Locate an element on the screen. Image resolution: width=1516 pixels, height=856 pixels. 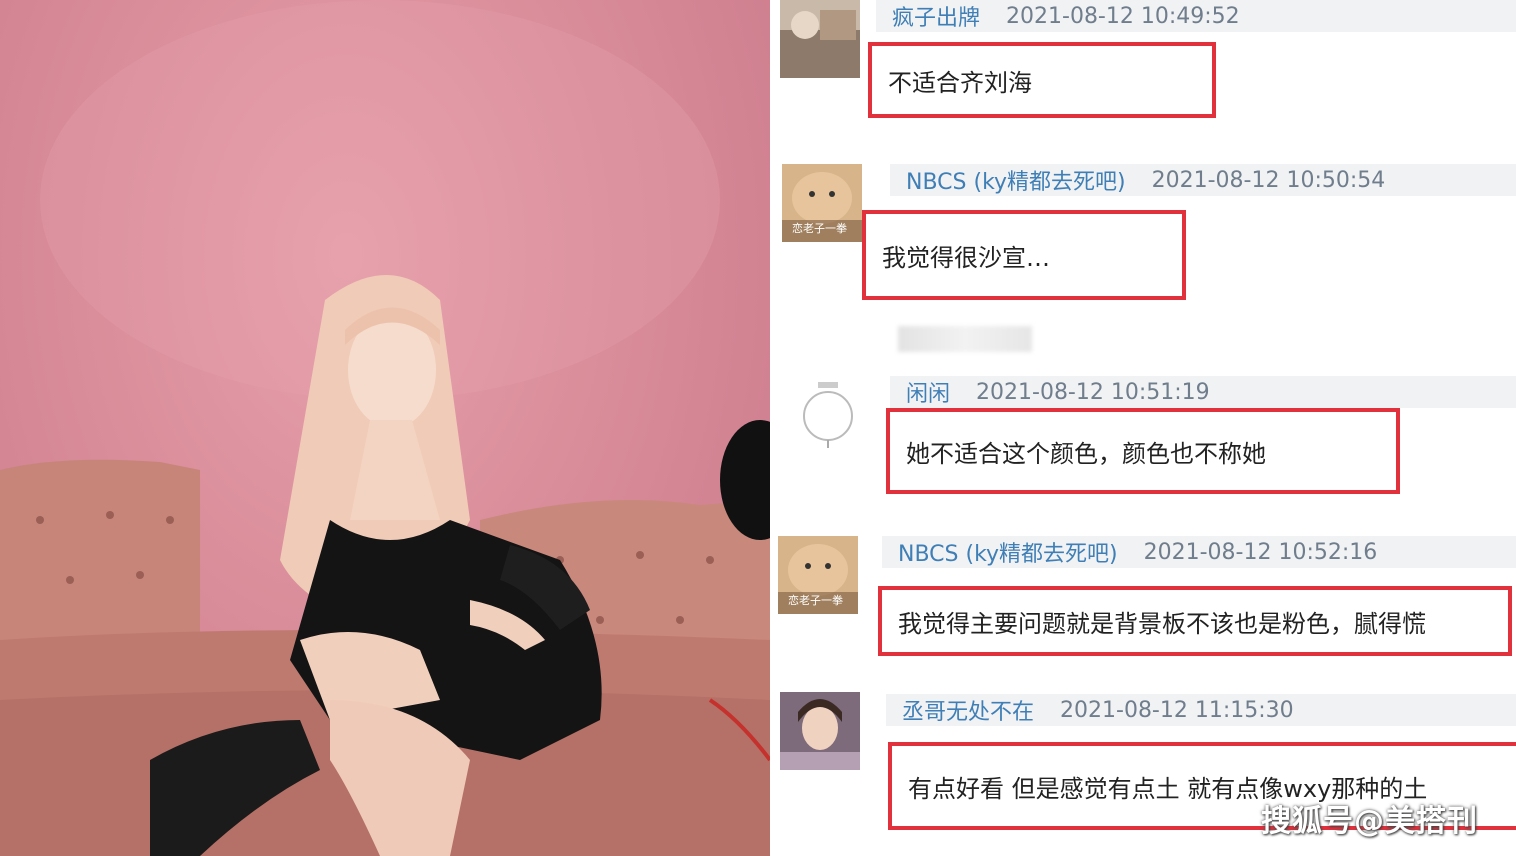
comment-text: 她不适合这个颜色，颜色也不称她 is located at coordinates (1086, 453).